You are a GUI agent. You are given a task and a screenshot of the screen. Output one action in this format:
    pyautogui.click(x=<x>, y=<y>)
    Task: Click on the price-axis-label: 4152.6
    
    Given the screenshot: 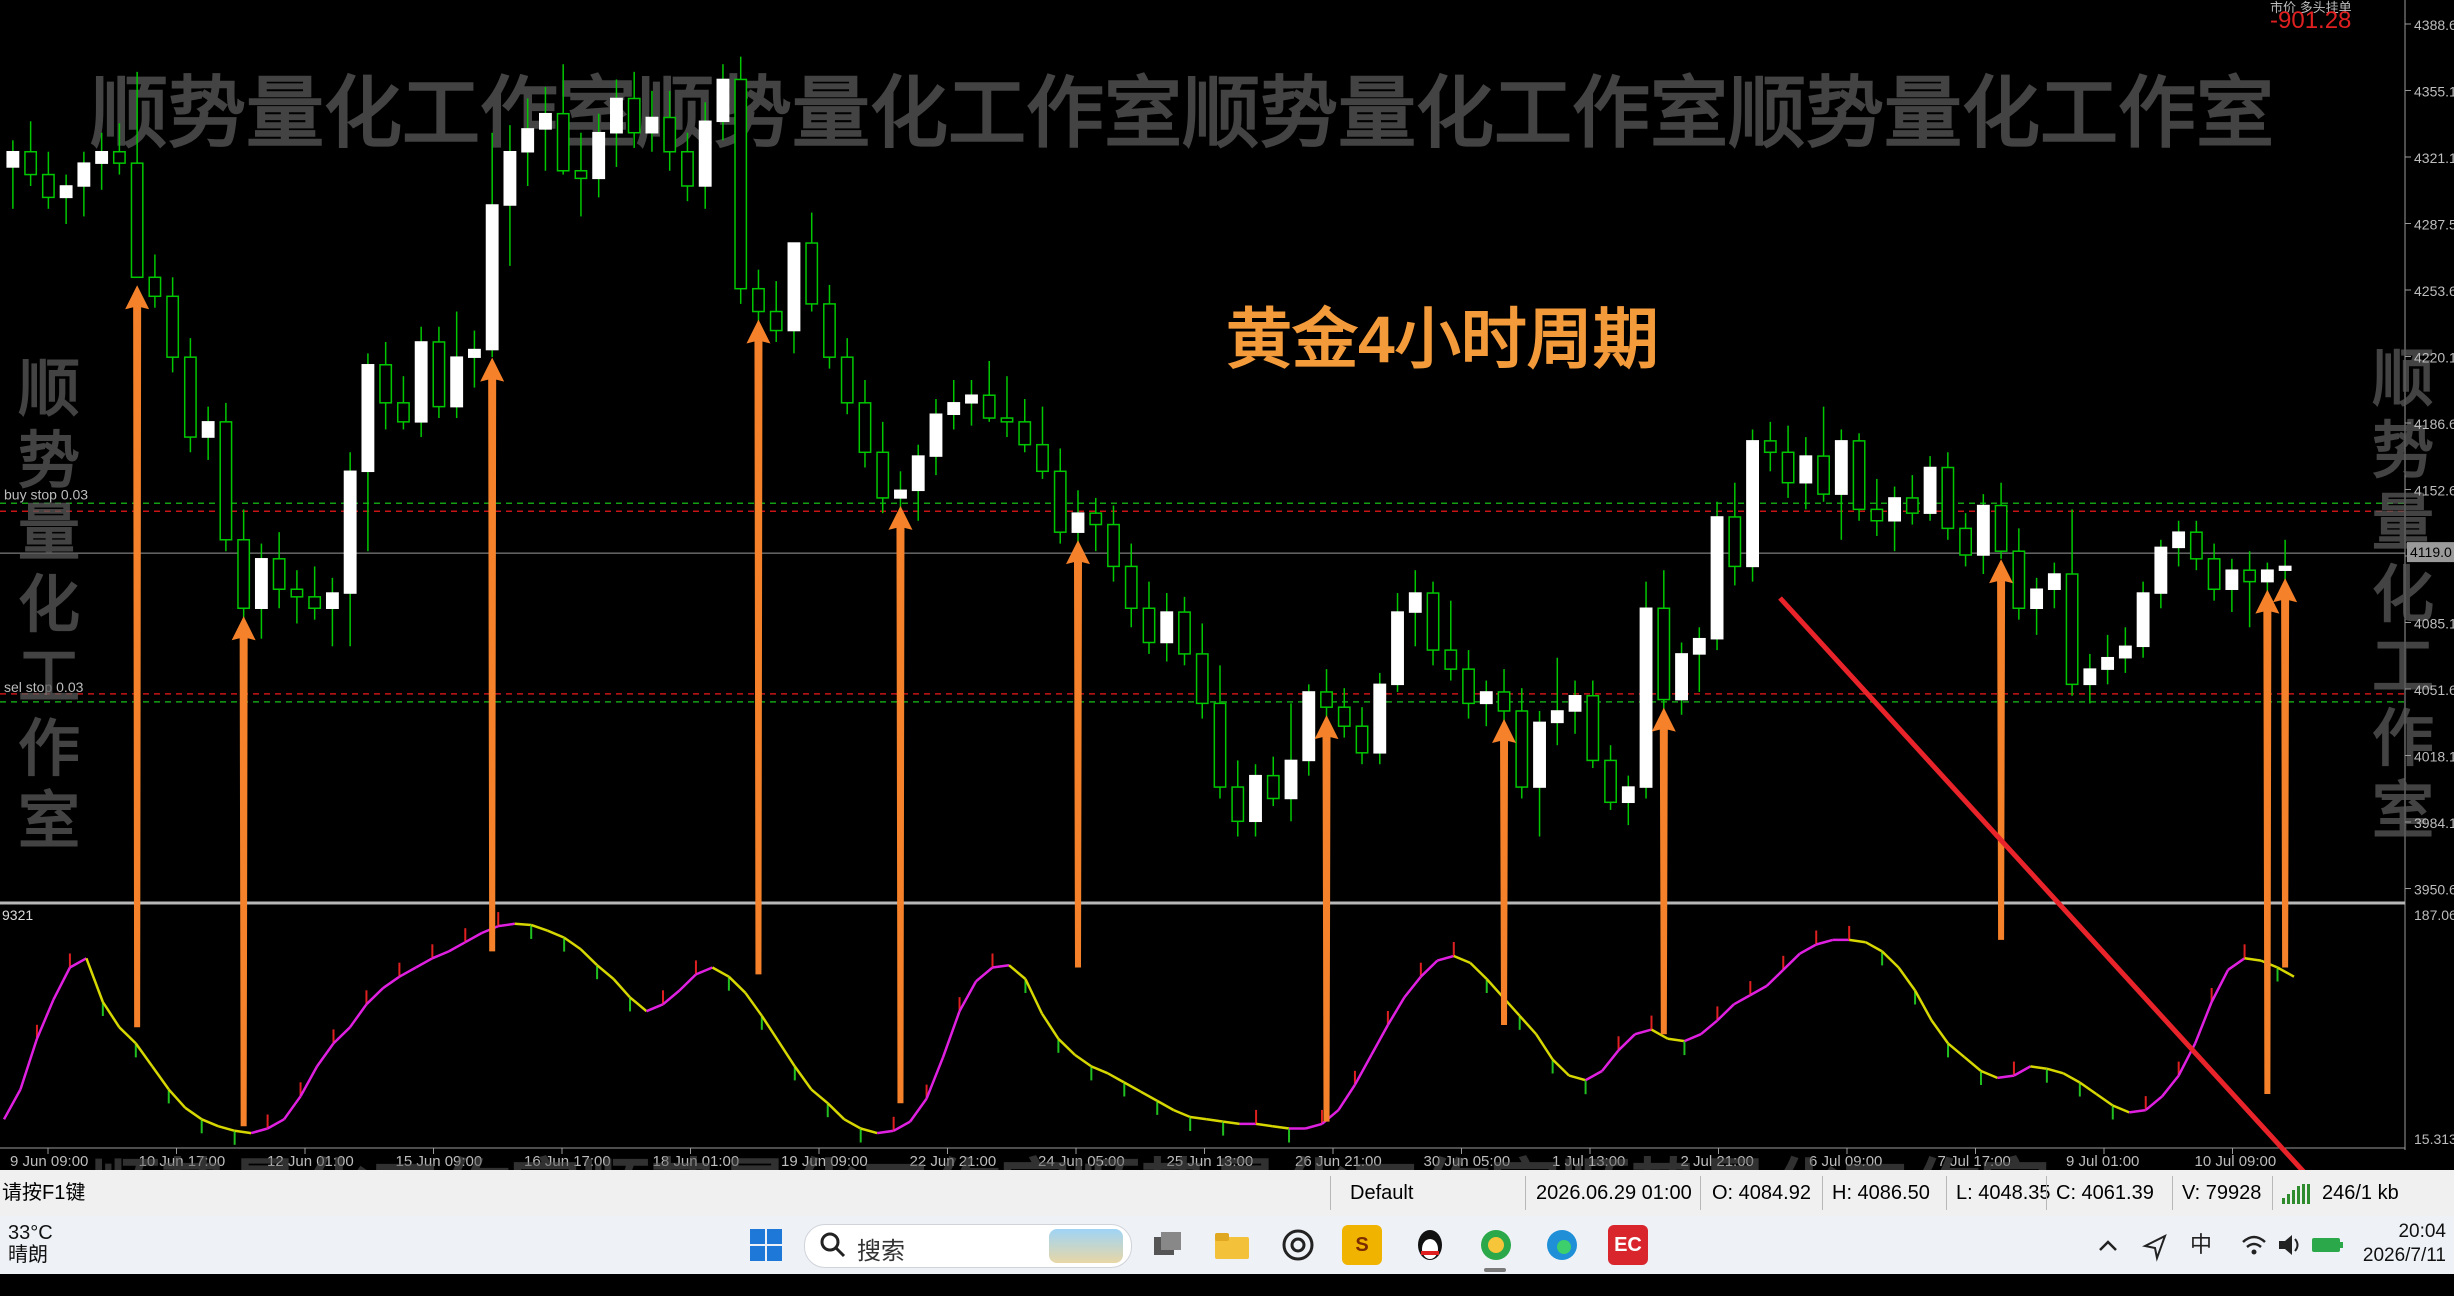 What is the action you would take?
    pyautogui.click(x=2434, y=491)
    